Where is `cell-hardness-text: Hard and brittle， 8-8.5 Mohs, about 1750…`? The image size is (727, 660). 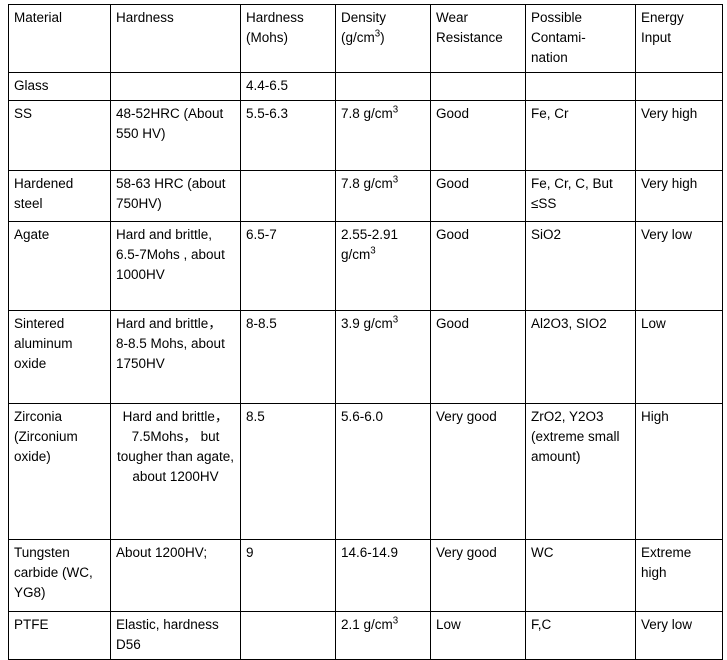
cell-hardness-text: Hard and brittle， 8-8.5 Mohs, about 1750… is located at coordinates (170, 343).